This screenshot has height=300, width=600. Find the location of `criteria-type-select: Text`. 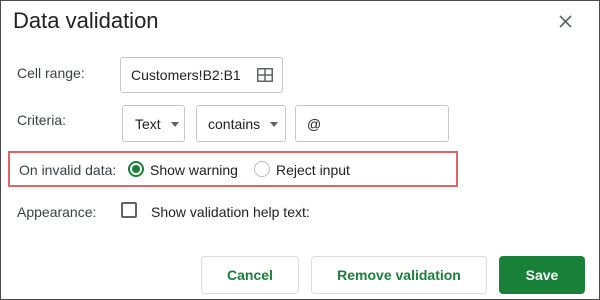

criteria-type-select: Text is located at coordinates (153, 123).